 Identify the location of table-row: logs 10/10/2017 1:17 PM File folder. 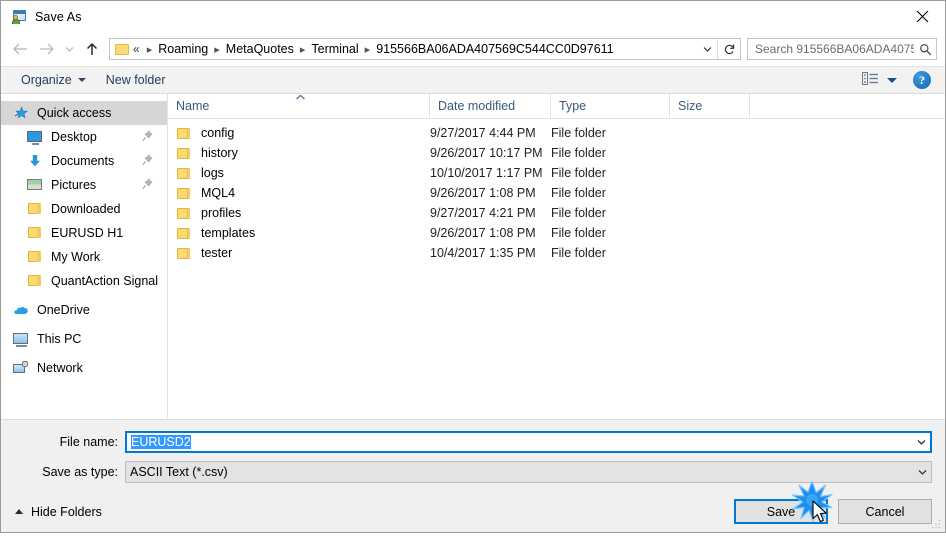
(556, 173).